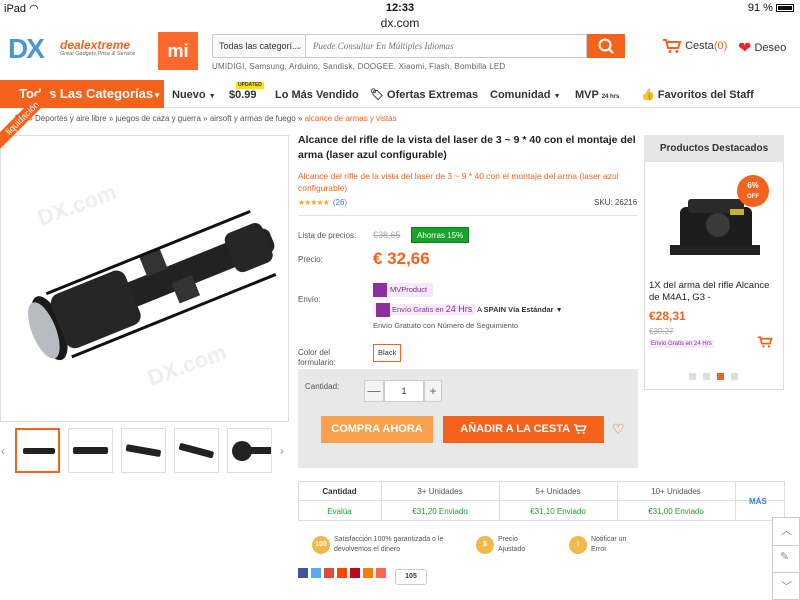  Describe the element at coordinates (411, 577) in the screenshot. I see `share-count: 105` at that location.